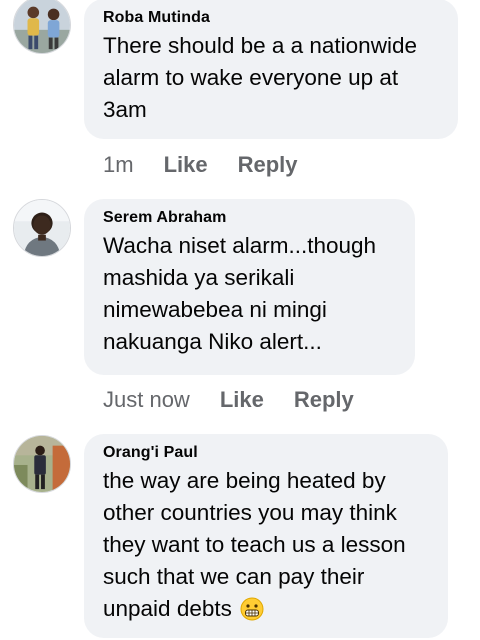 This screenshot has width=480, height=640. Describe the element at coordinates (251, 218) in the screenshot. I see `comment-author: Serem Abraham` at that location.